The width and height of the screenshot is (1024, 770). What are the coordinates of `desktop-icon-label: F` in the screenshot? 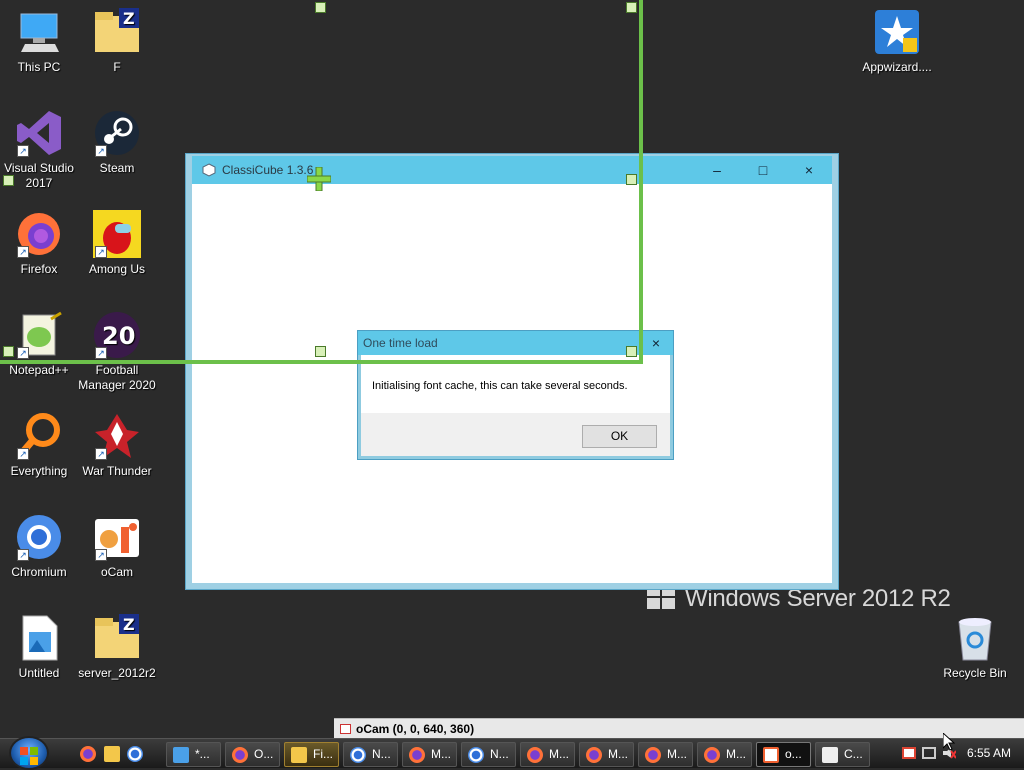 It's located at (117, 67).